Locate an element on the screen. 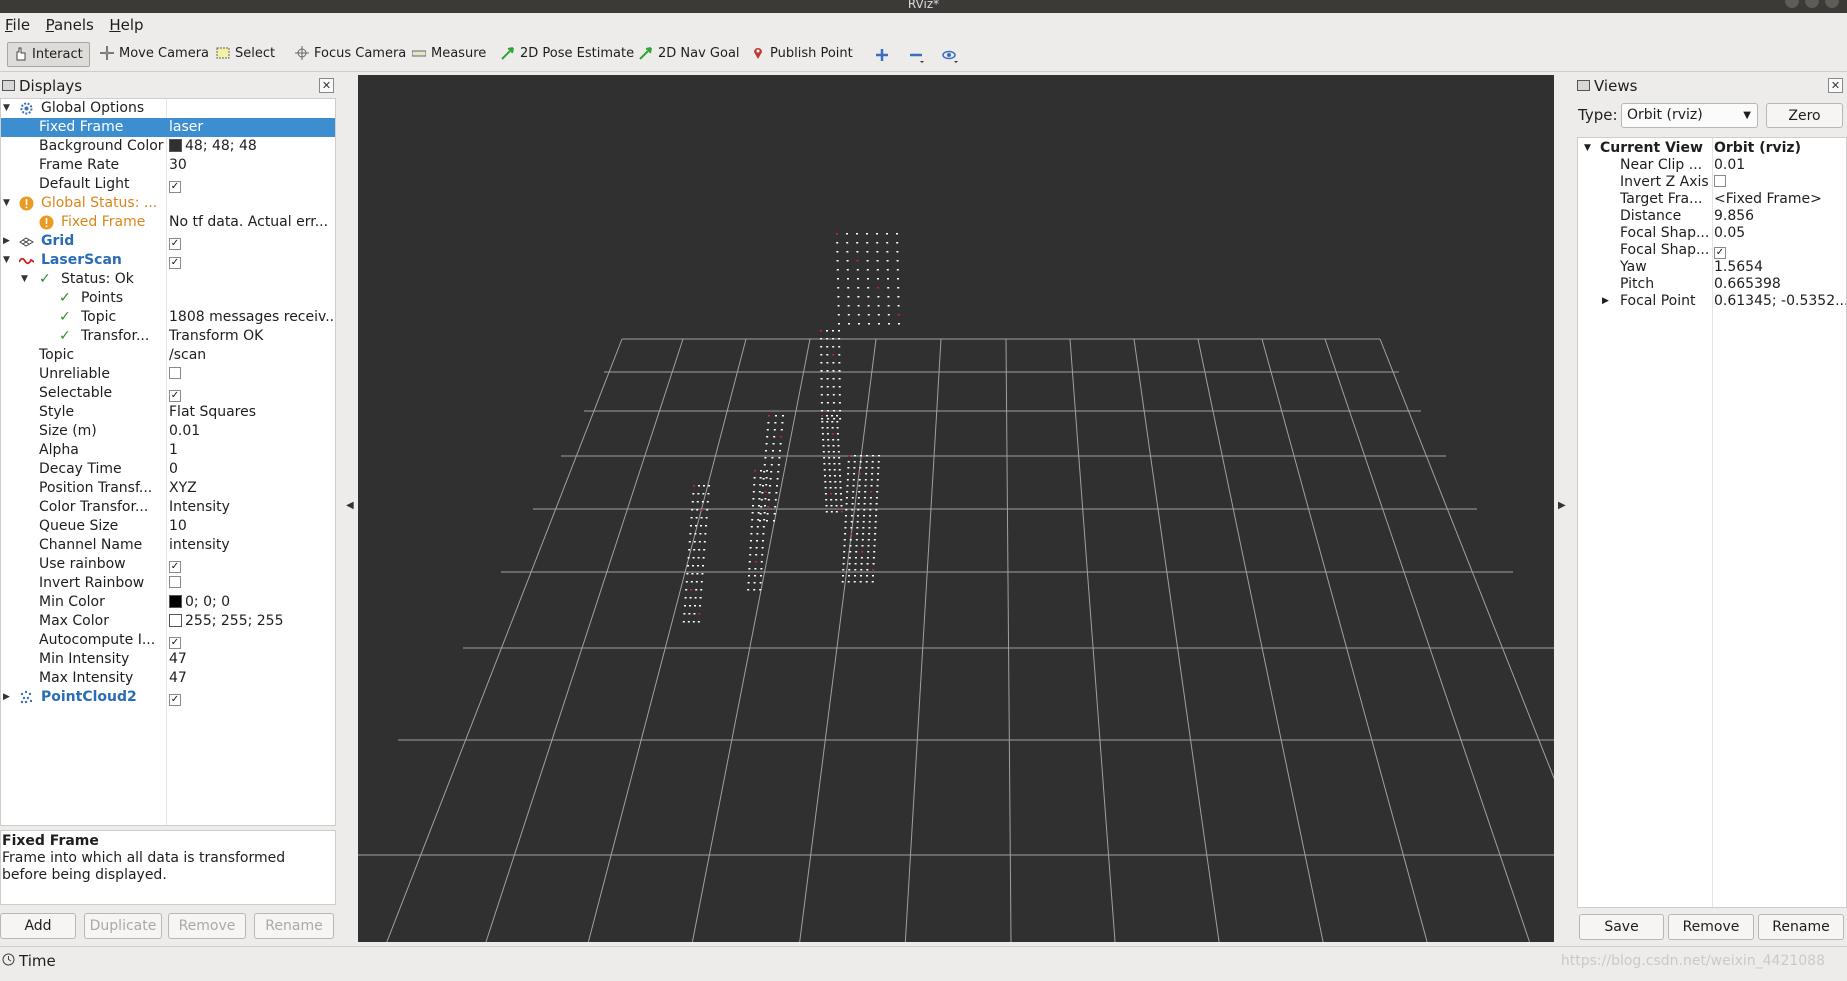  fixed-frame-value: laser is located at coordinates (251, 127).